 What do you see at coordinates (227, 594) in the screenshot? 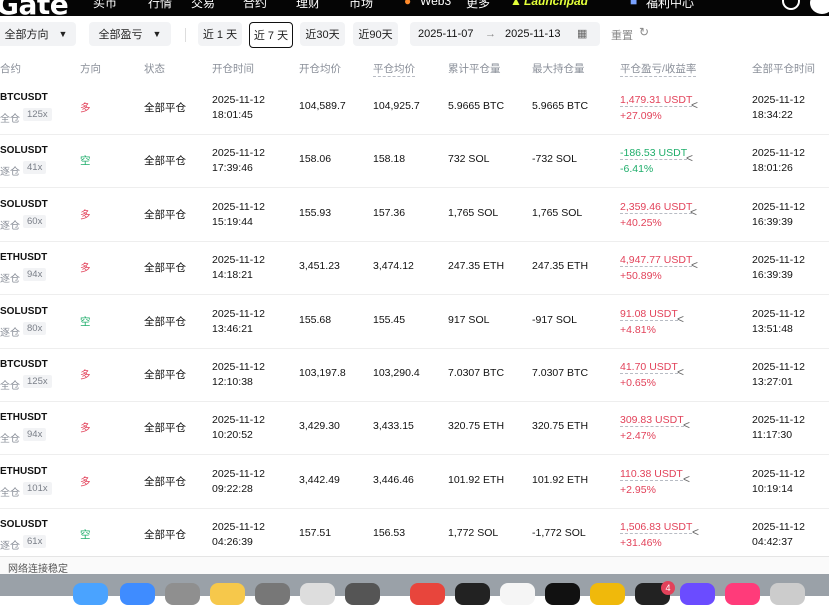
I see `notes-icon` at bounding box center [227, 594].